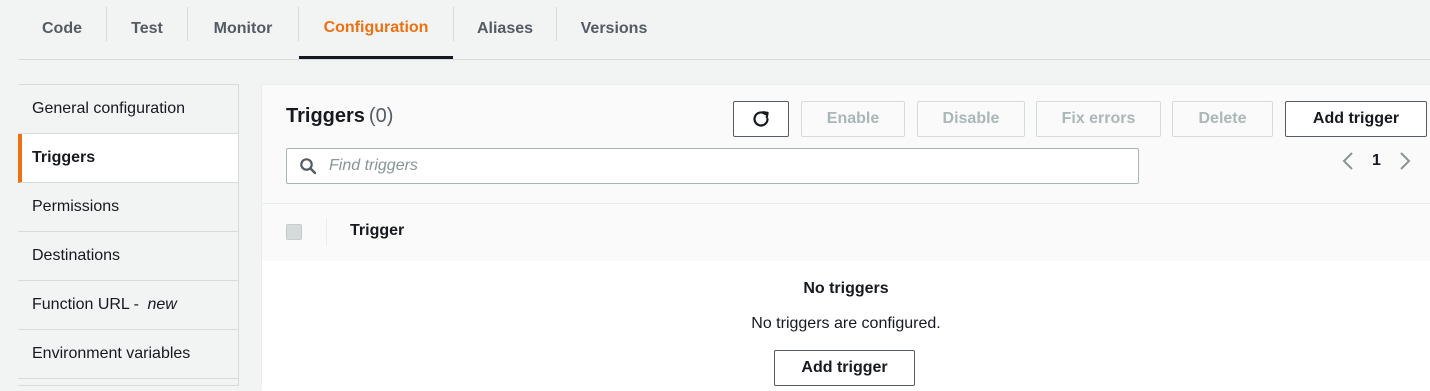  I want to click on chevron-left-icon, so click(1348, 161).